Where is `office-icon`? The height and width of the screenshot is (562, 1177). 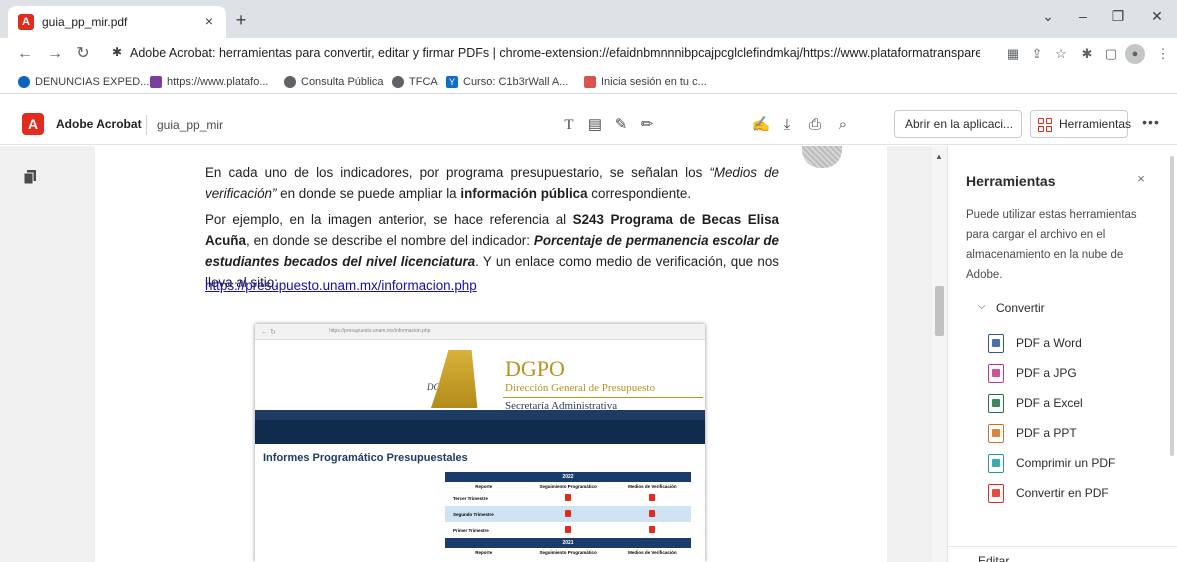 office-icon is located at coordinates (590, 82).